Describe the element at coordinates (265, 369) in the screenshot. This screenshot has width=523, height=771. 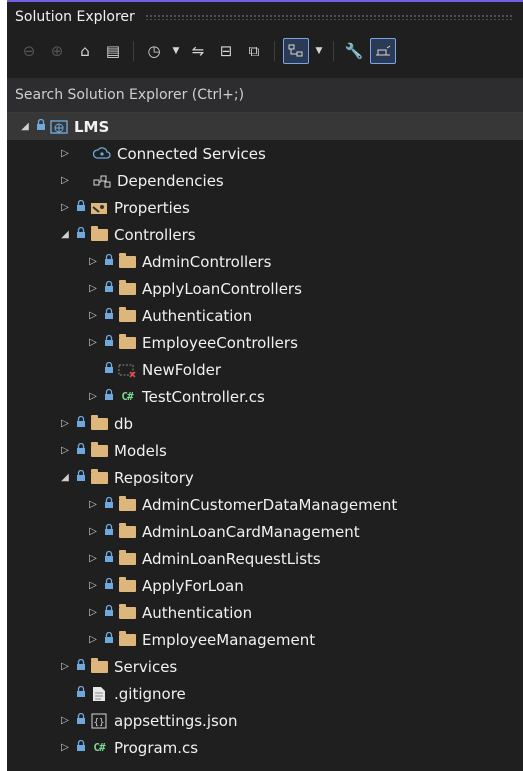
I see `tree-item-new-folder: NewFolder` at that location.